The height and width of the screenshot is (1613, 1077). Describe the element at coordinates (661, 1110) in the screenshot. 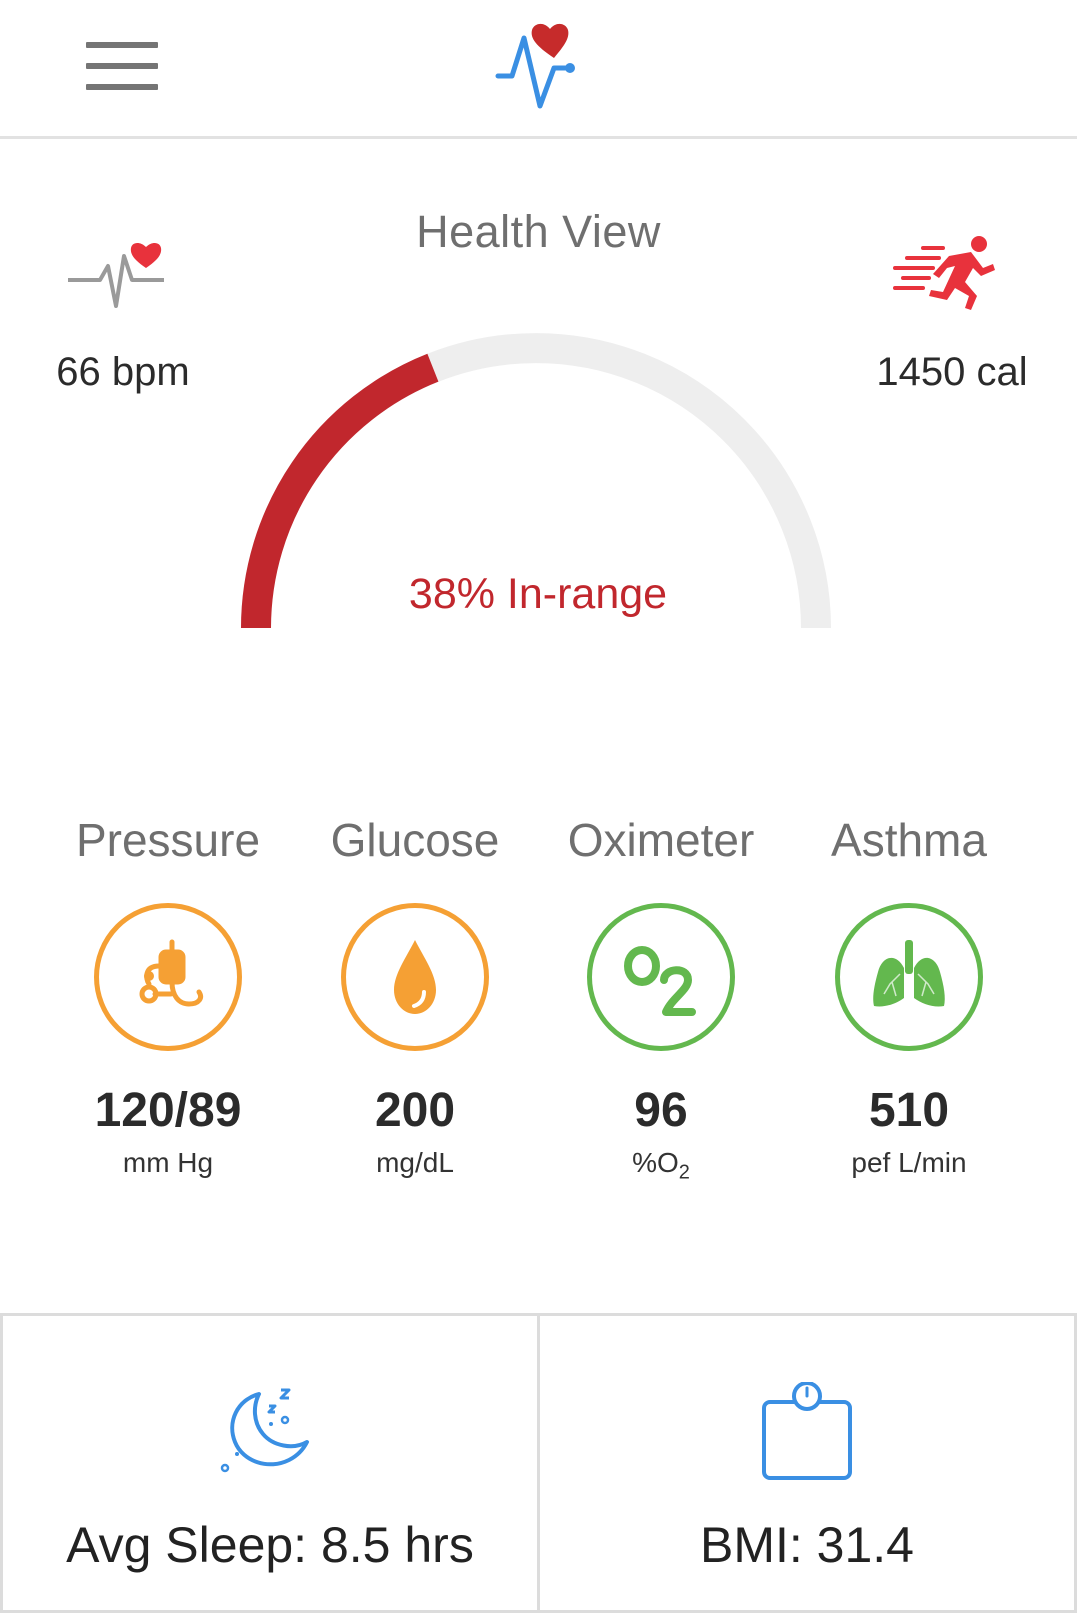

I see `metric-value: 96` at that location.